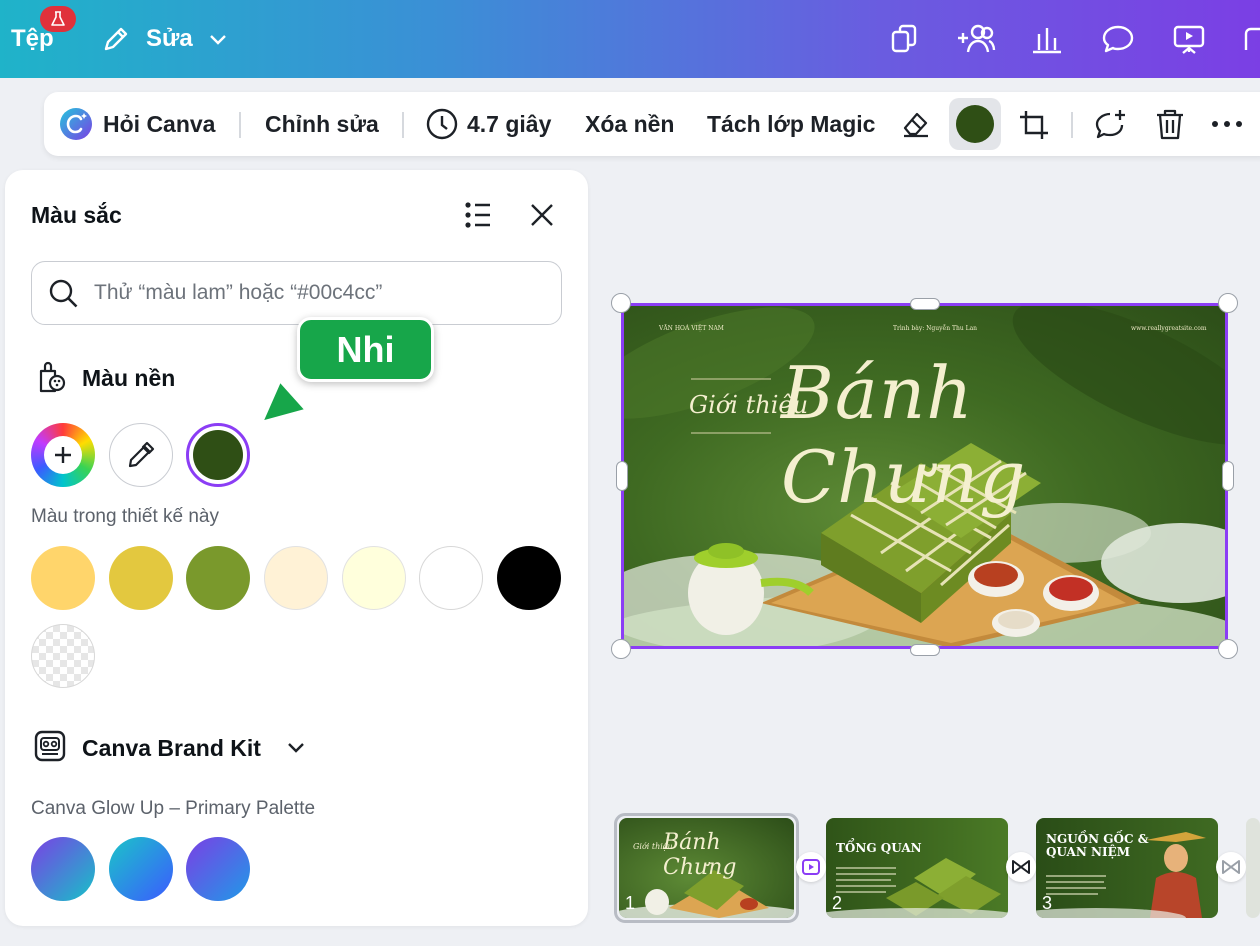 The width and height of the screenshot is (1260, 946). What do you see at coordinates (129, 378) in the screenshot?
I see `background-color-heading: Màu nền` at bounding box center [129, 378].